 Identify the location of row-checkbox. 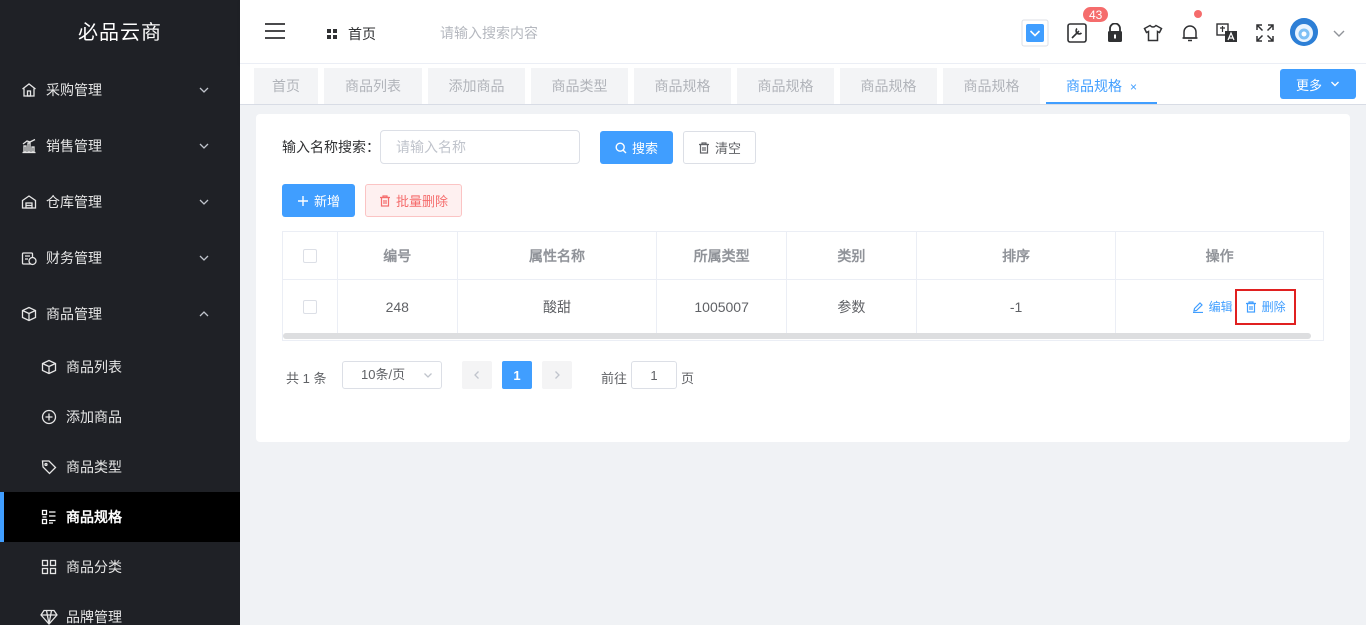
(309, 306).